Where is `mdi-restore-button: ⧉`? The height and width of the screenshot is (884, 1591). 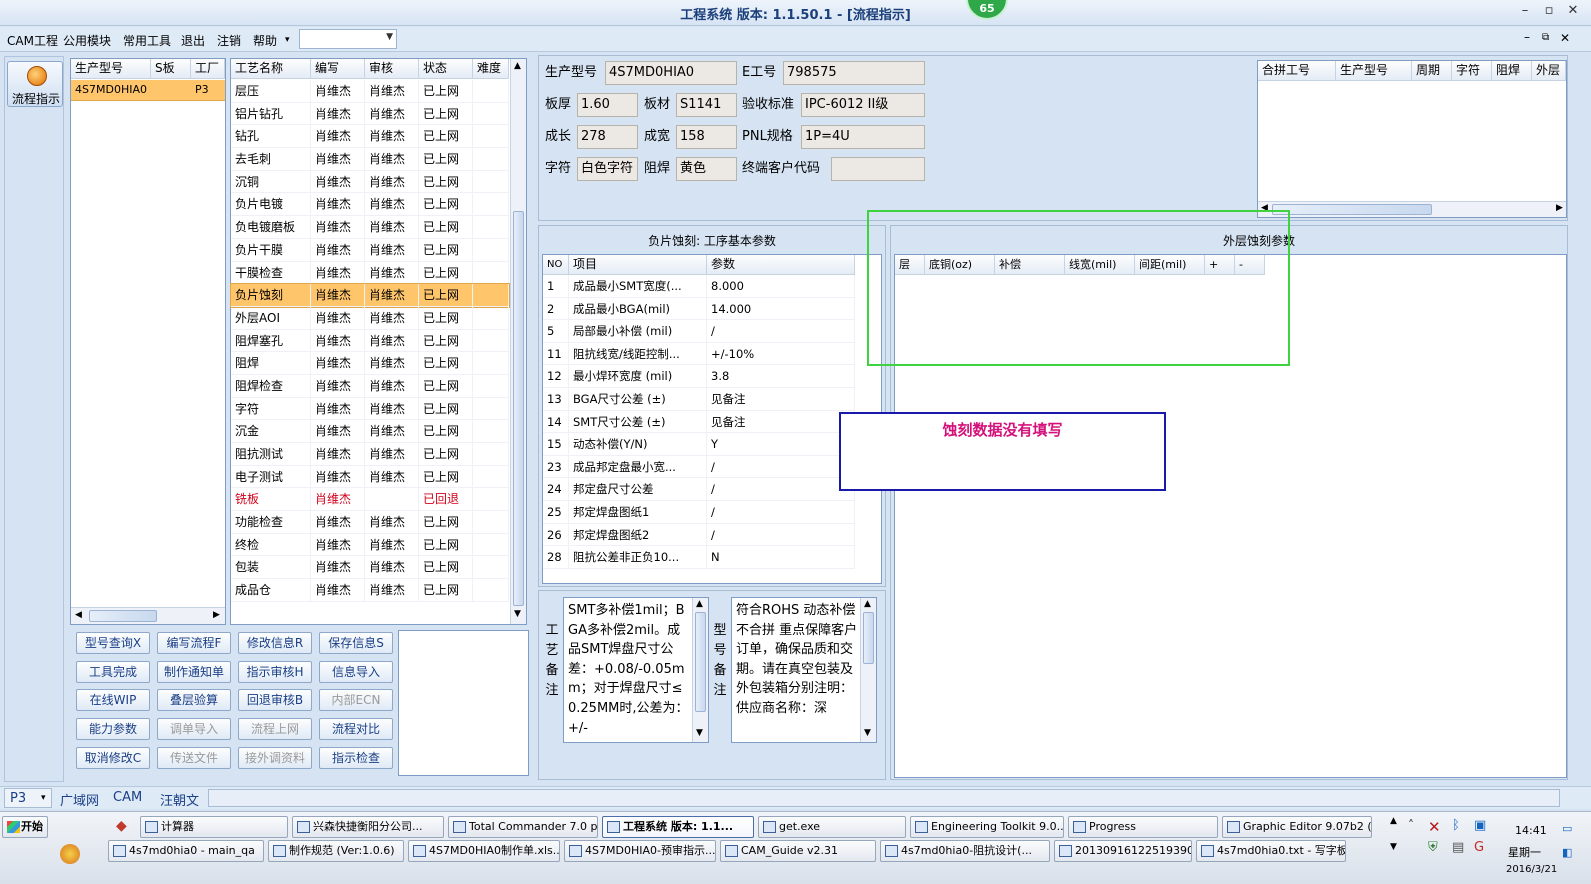
mdi-restore-button: ⧉ is located at coordinates (1545, 37).